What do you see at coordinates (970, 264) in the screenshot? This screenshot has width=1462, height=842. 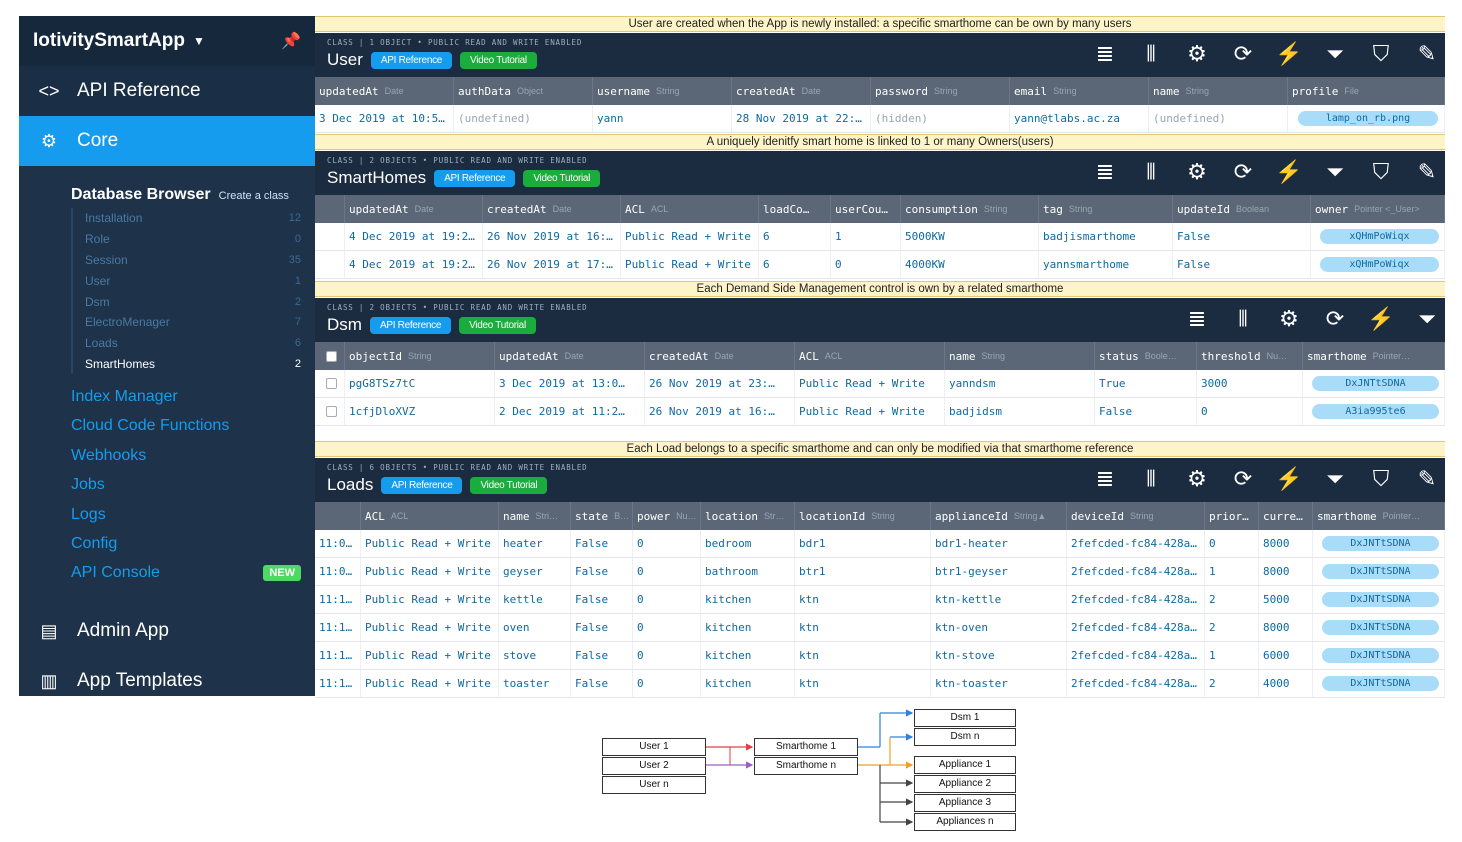 I see `table-cell: 4000KW` at bounding box center [970, 264].